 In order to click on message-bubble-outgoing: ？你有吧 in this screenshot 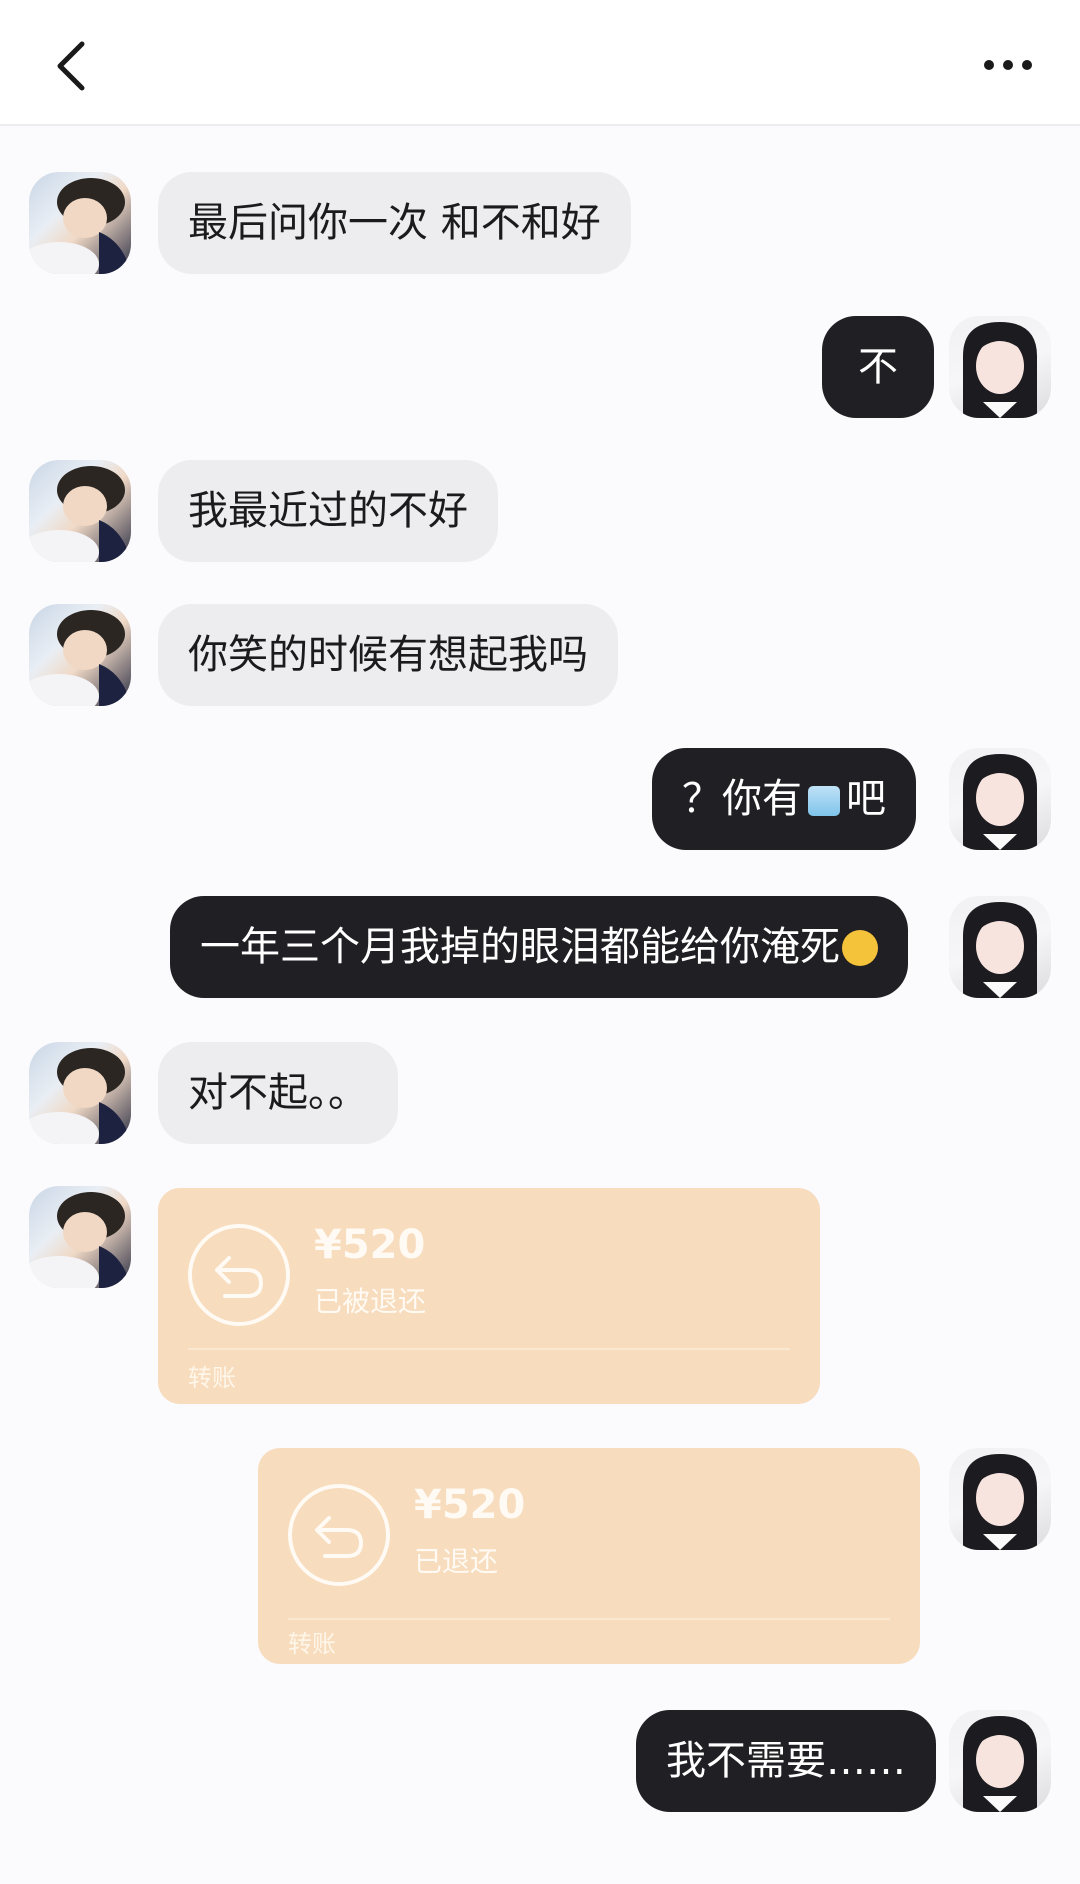, I will do `click(784, 799)`.